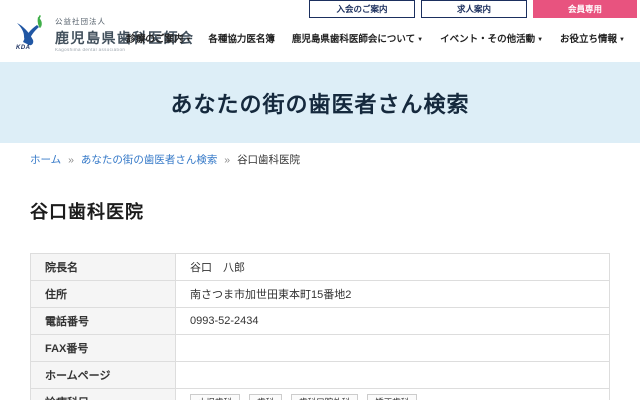  What do you see at coordinates (269, 160) in the screenshot?
I see `breadcrumb-current-page: 谷口歯科医院` at bounding box center [269, 160].